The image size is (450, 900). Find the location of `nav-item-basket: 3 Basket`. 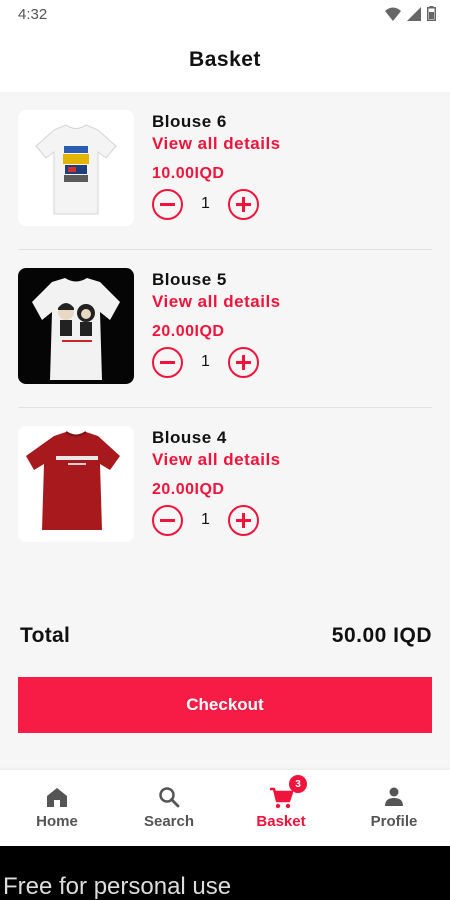

nav-item-basket: 3 Basket is located at coordinates (281, 808).